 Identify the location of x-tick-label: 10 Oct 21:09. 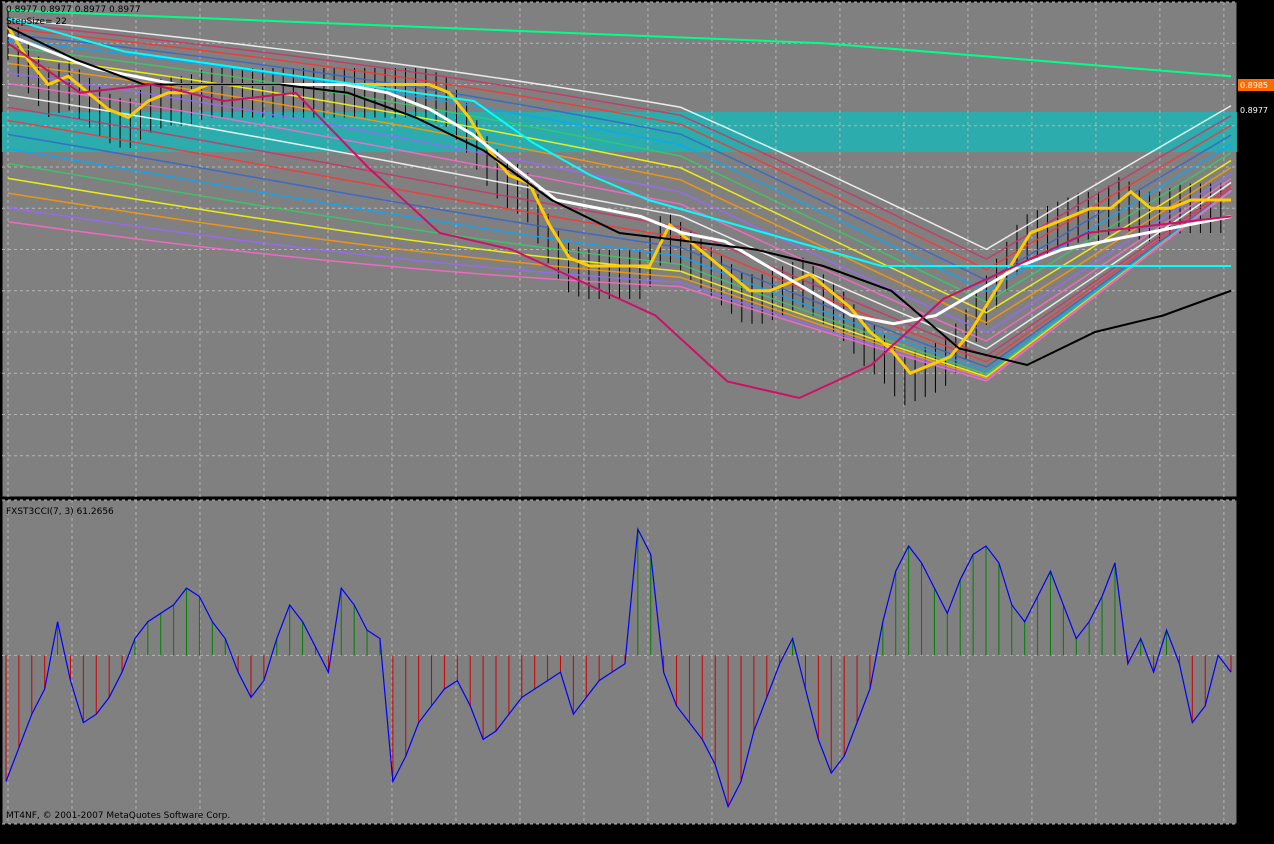
(864, 835).